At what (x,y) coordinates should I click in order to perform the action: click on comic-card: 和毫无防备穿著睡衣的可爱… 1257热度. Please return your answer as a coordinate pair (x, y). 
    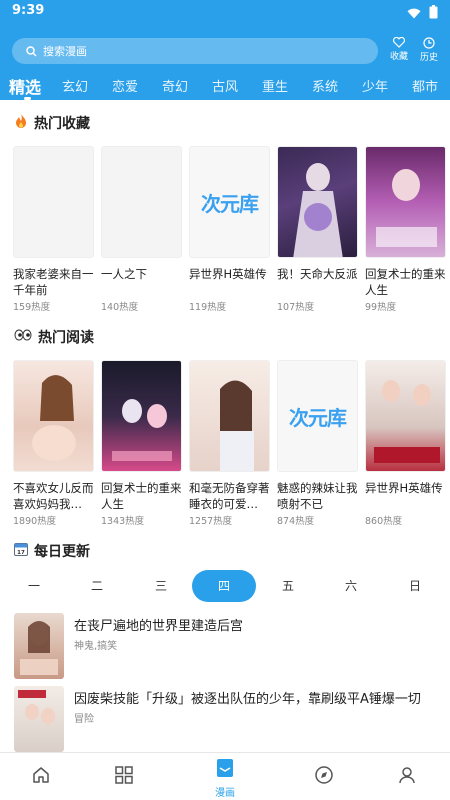
    Looking at the image, I should click on (229, 443).